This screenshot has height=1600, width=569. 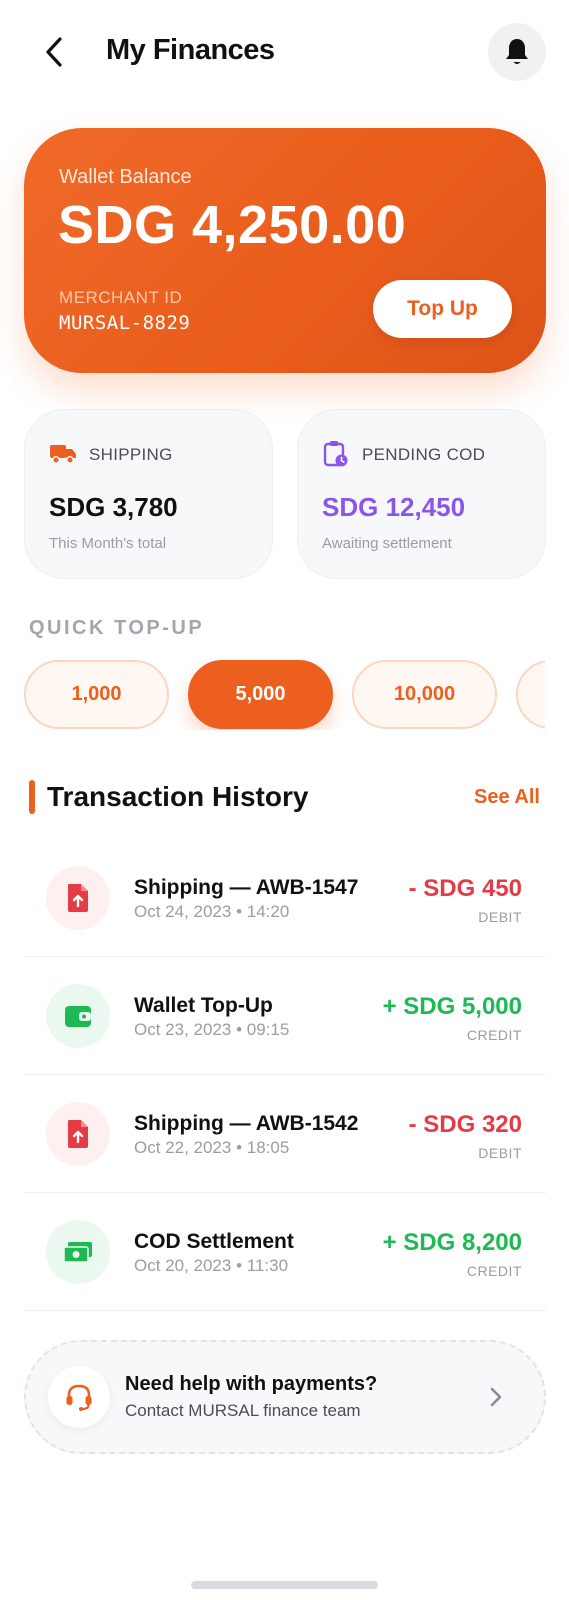 I want to click on wallet-balance-amount: SDG 4,250.00, so click(x=232, y=225).